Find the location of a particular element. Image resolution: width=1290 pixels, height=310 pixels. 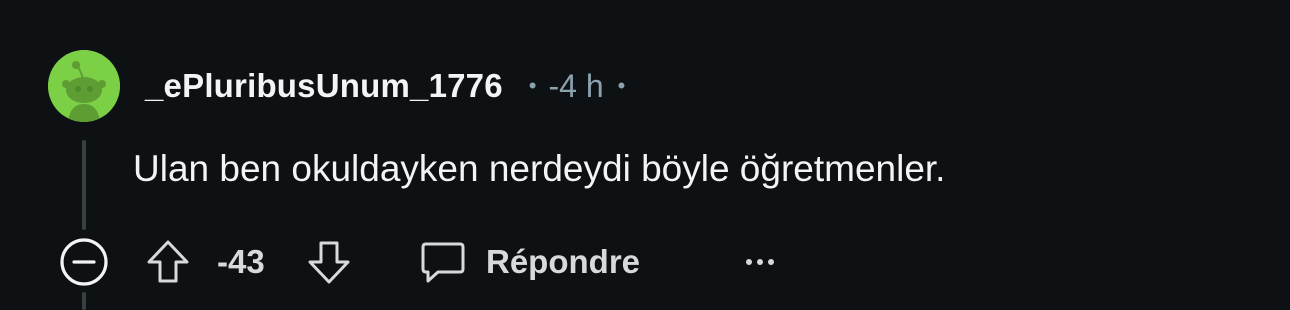

upvote-button is located at coordinates (168, 262).